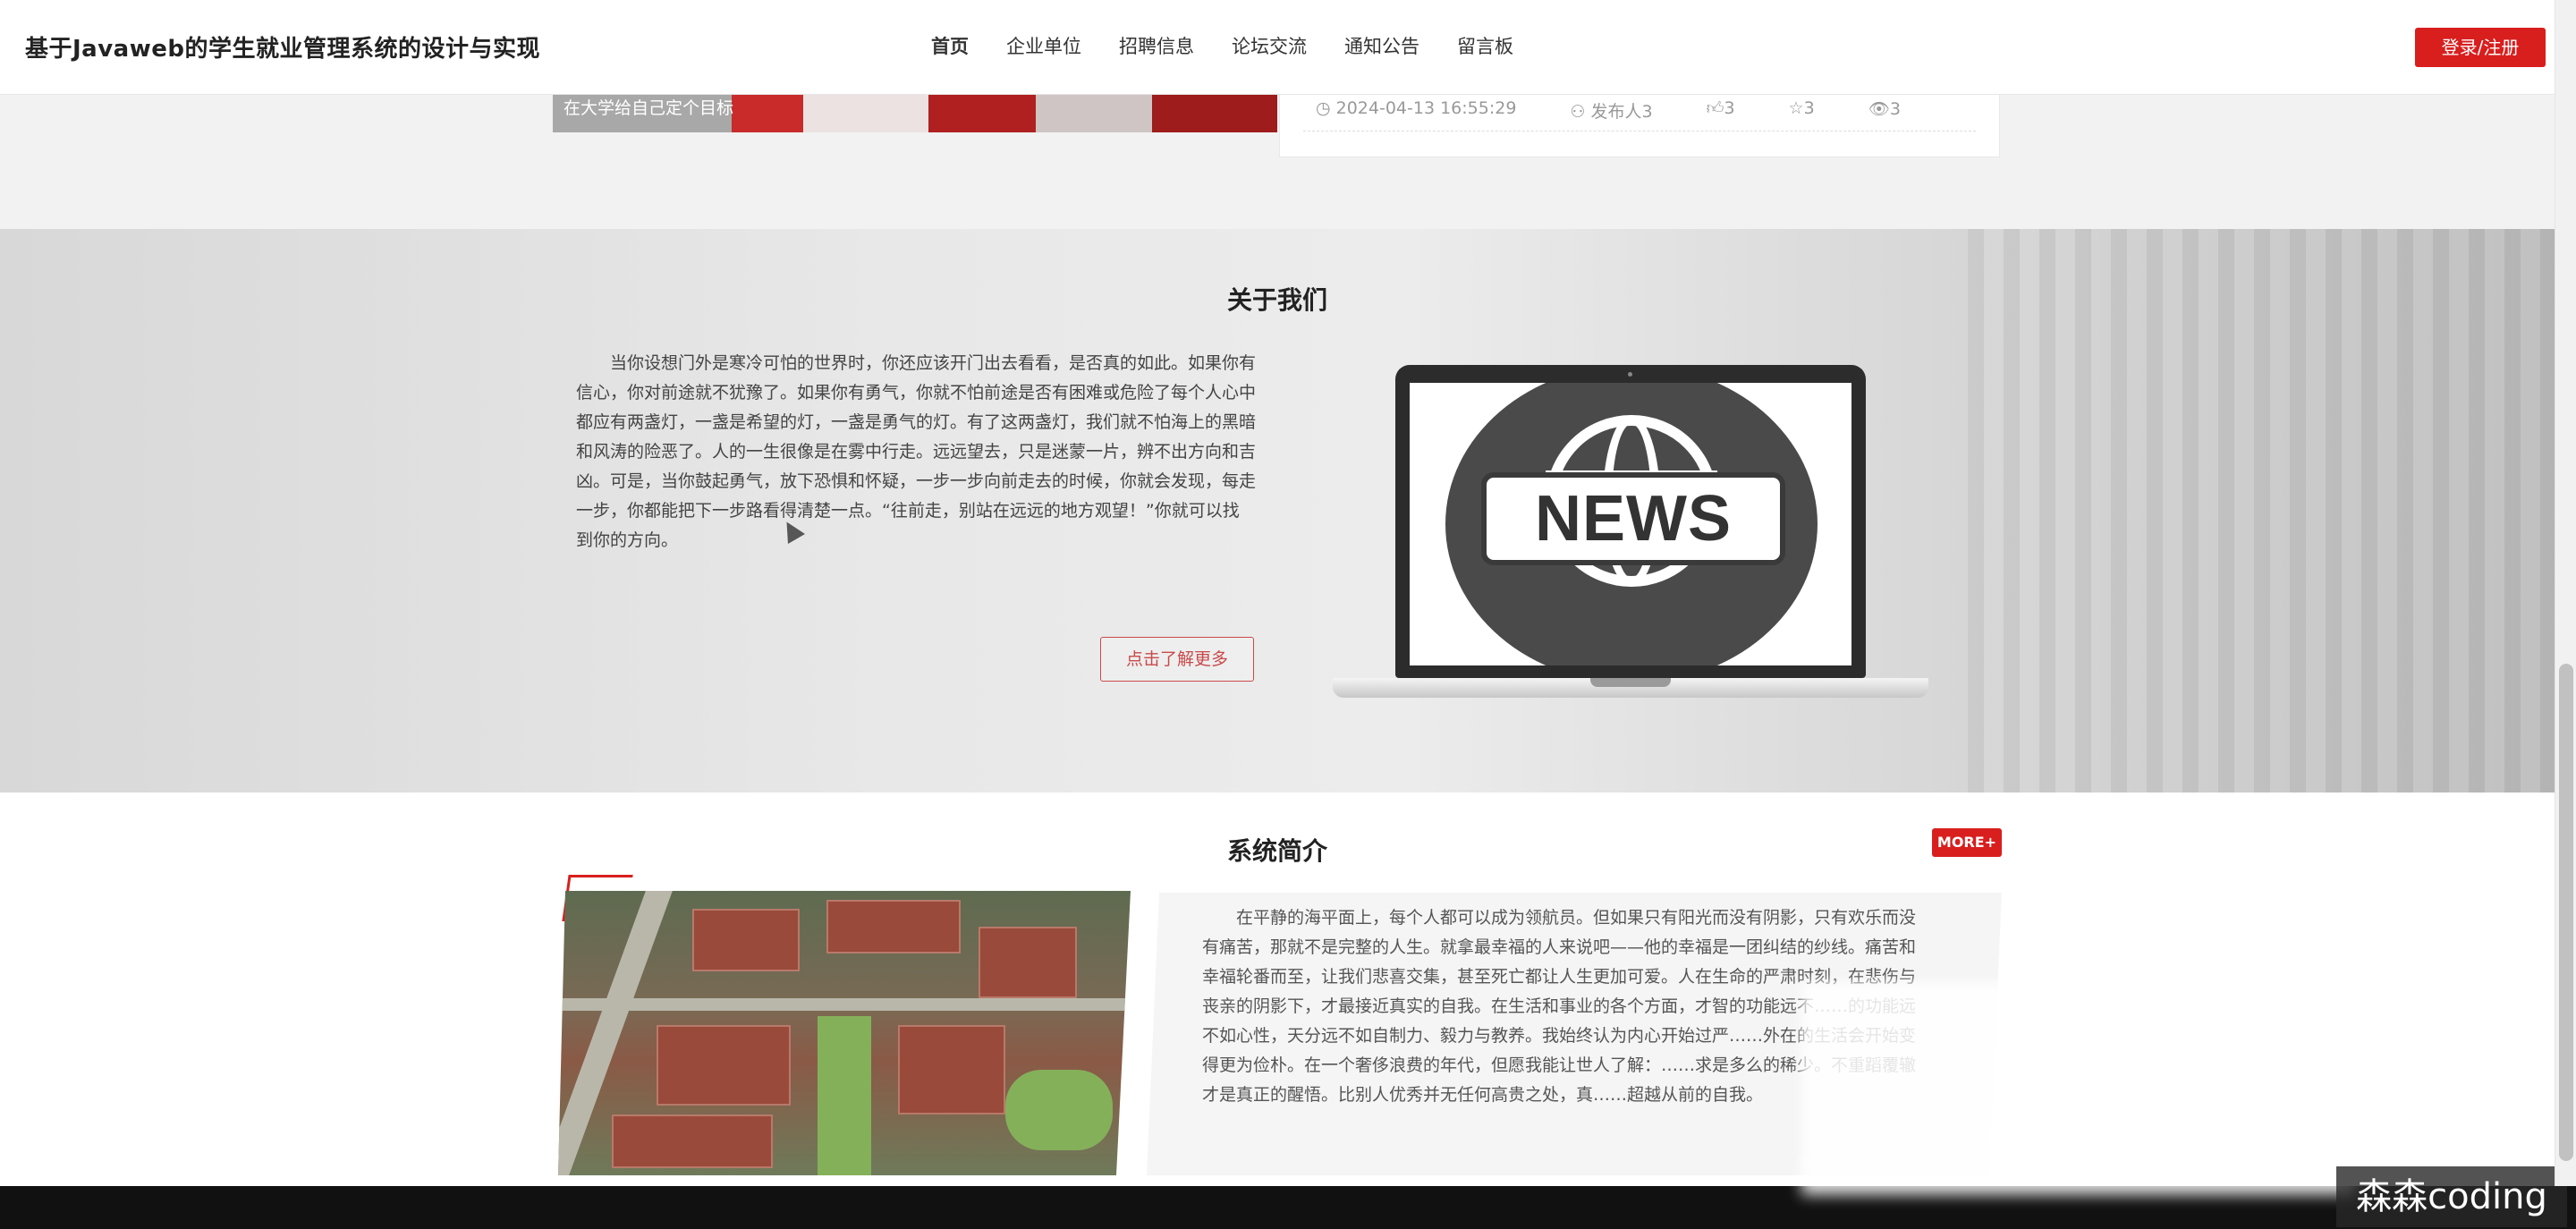 This screenshot has height=1229, width=2576. I want to click on laptop-notch, so click(1630, 682).